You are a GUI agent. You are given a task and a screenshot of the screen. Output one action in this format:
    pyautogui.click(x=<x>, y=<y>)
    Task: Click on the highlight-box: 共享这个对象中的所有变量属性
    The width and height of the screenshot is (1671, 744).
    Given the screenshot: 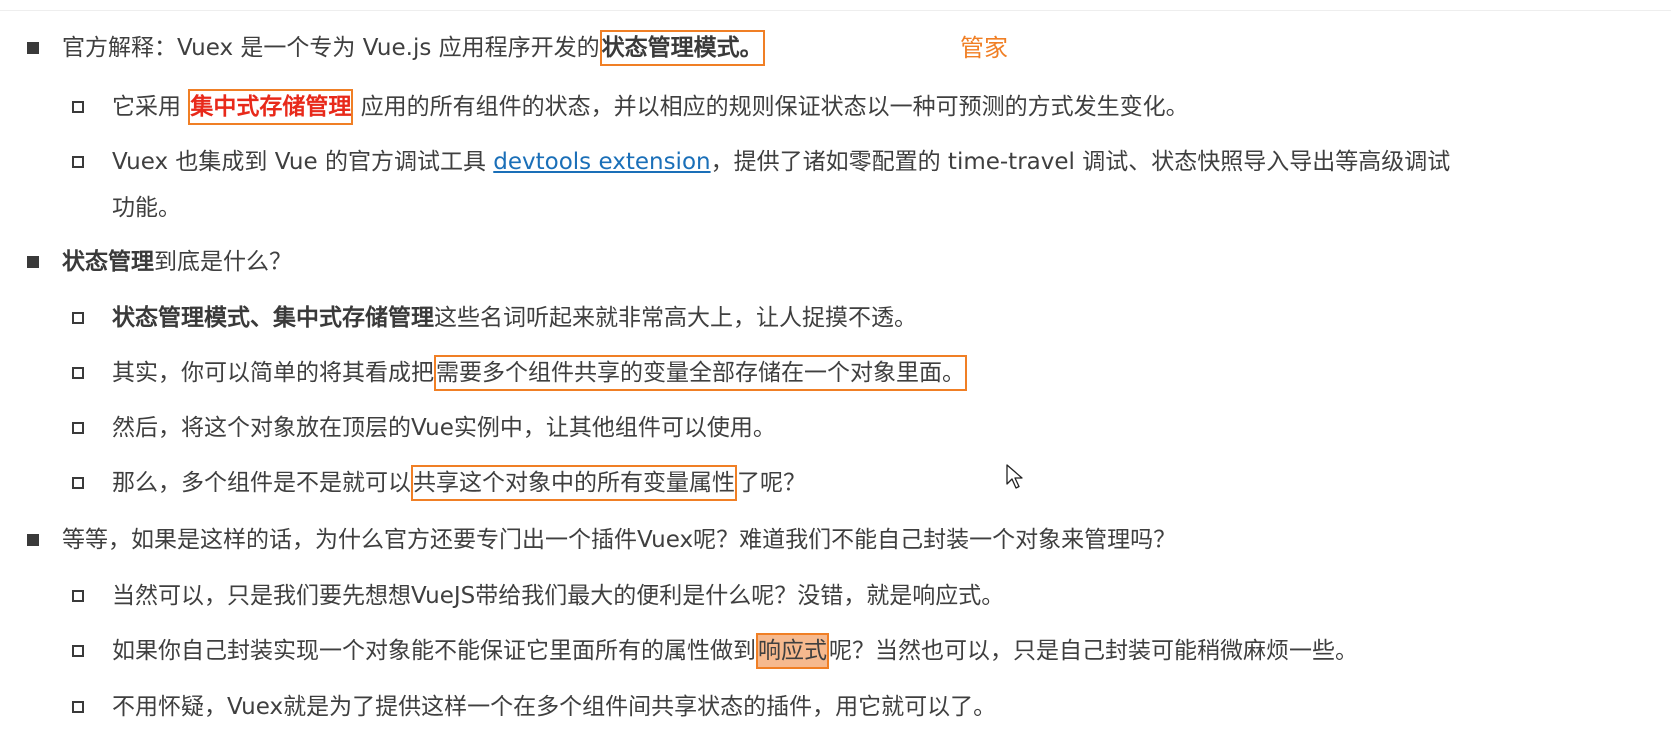 What is the action you would take?
    pyautogui.click(x=574, y=483)
    